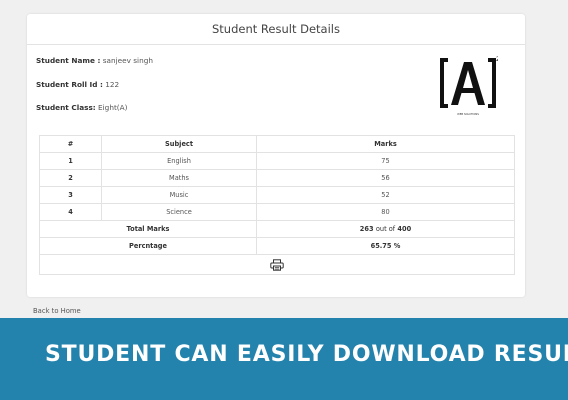 Image resolution: width=568 pixels, height=400 pixels. What do you see at coordinates (385, 144) in the screenshot?
I see `column-header-marks: Marks` at bounding box center [385, 144].